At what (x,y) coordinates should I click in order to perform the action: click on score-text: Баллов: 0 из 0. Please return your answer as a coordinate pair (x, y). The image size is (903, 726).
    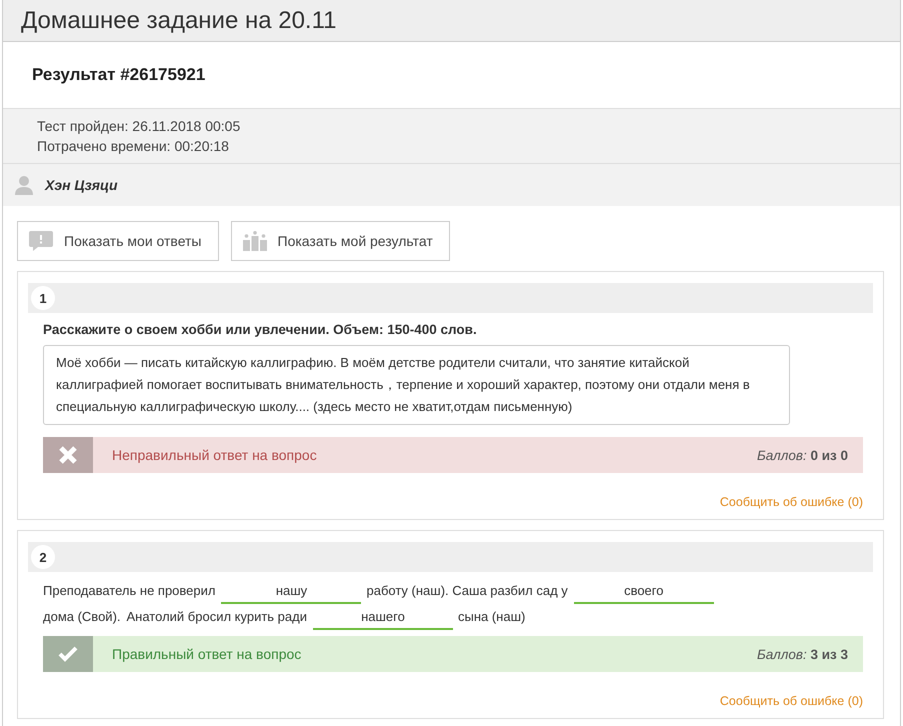
    Looking at the image, I should click on (802, 455).